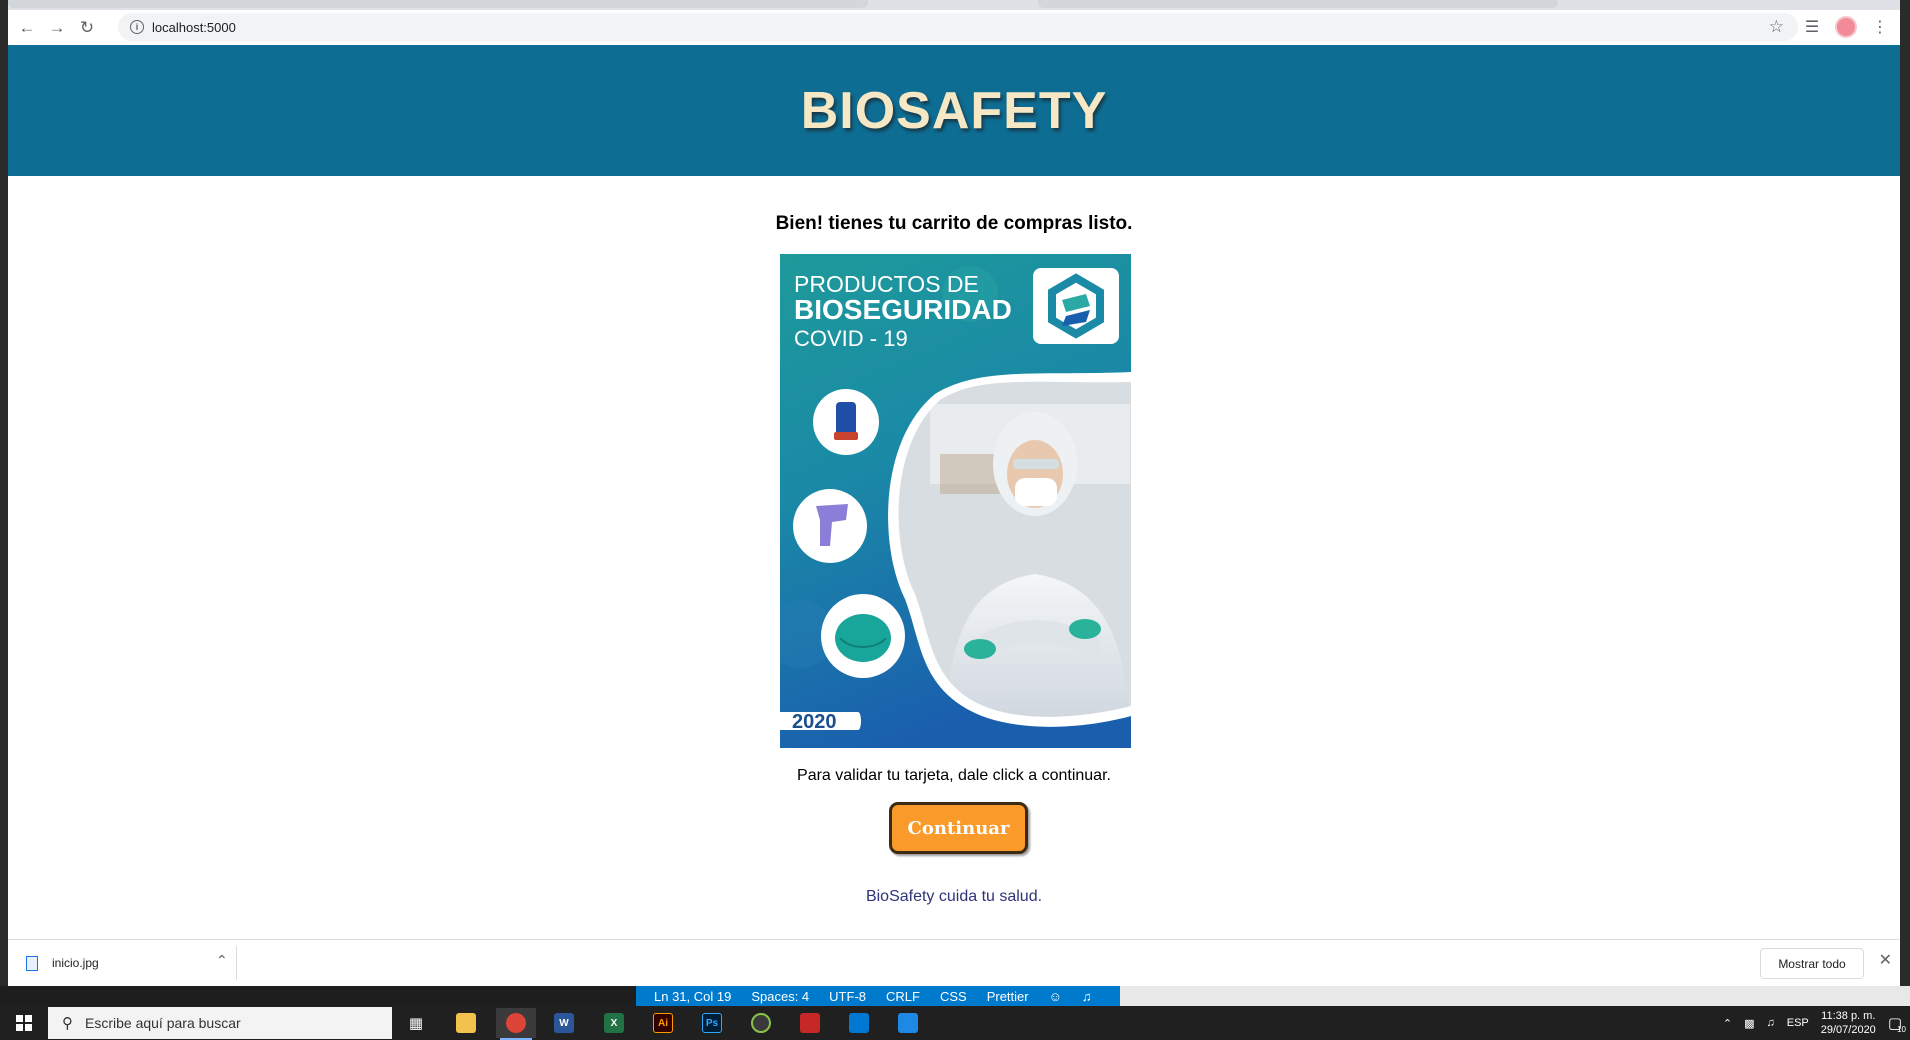 Image resolution: width=1910 pixels, height=1040 pixels. I want to click on input-language: ESP, so click(1798, 1023).